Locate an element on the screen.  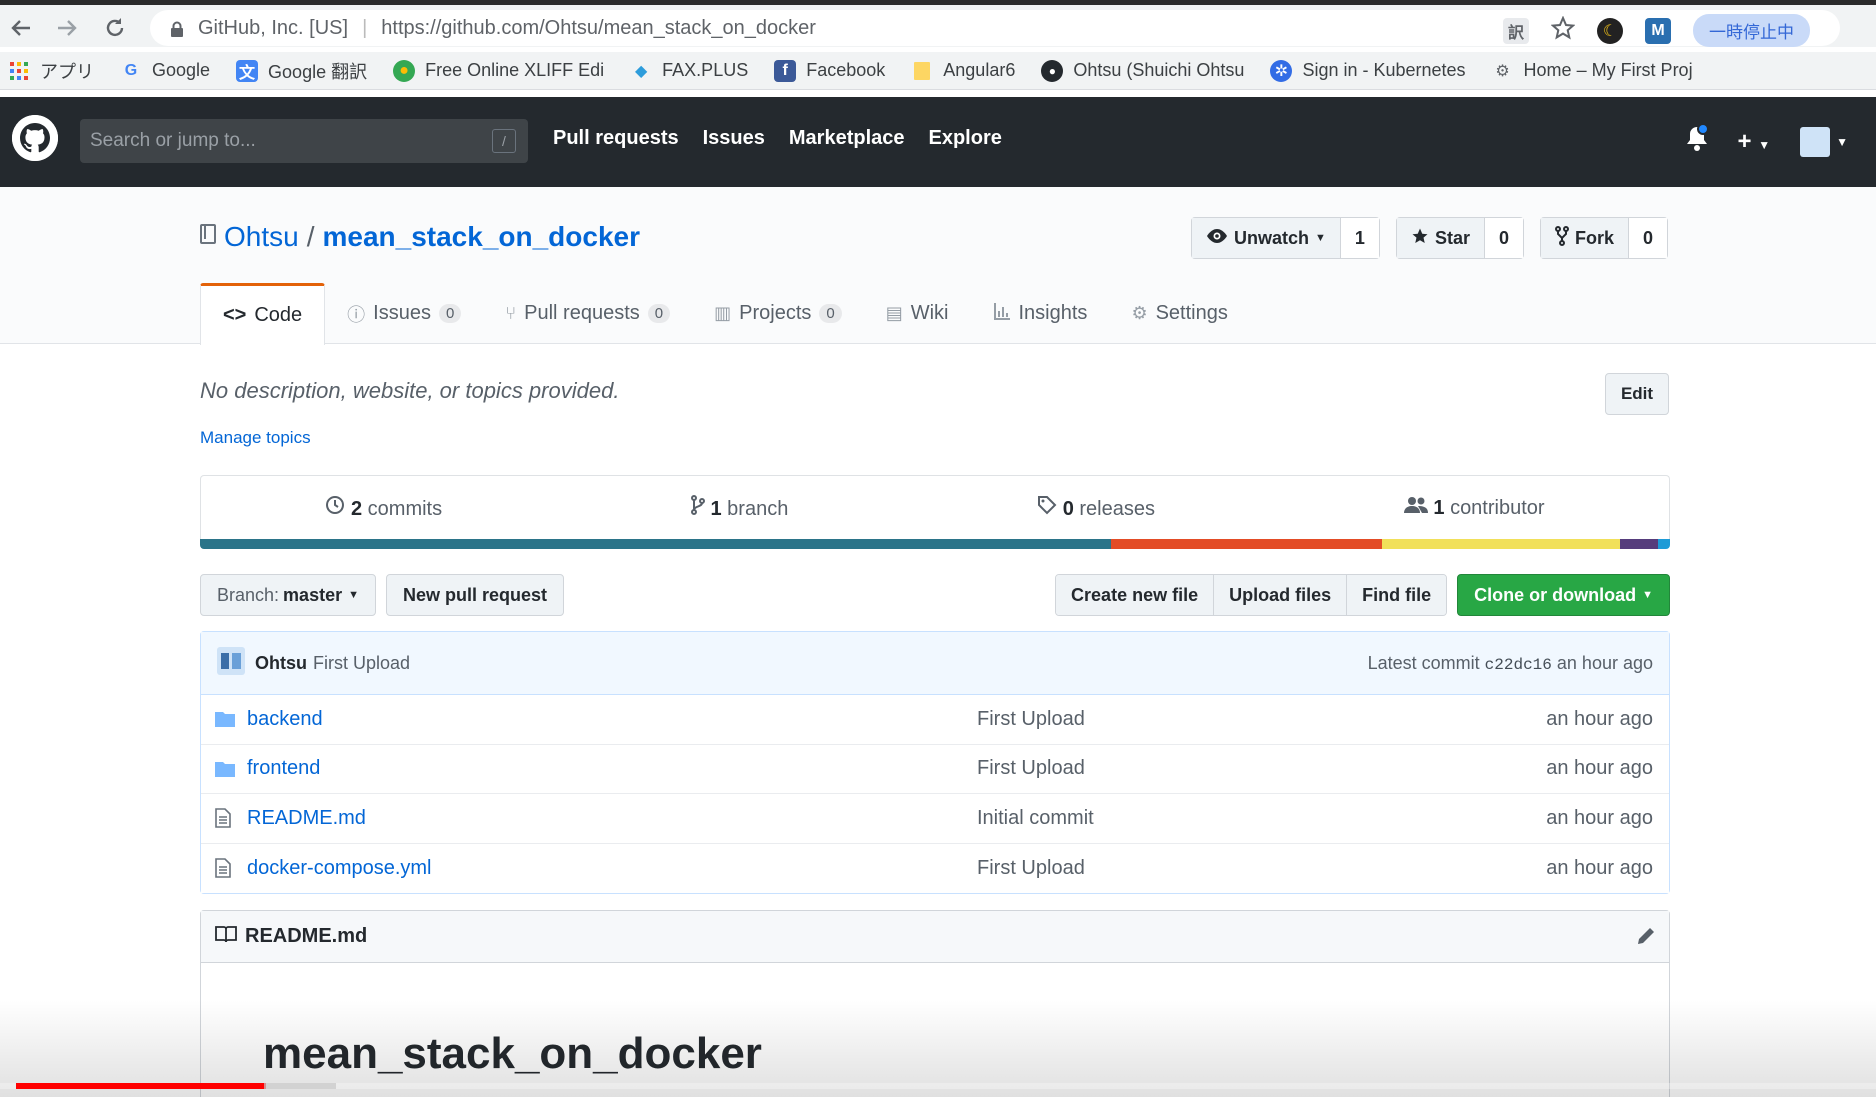
repo-name-link: mean_stack_on_docker is located at coordinates (481, 237).